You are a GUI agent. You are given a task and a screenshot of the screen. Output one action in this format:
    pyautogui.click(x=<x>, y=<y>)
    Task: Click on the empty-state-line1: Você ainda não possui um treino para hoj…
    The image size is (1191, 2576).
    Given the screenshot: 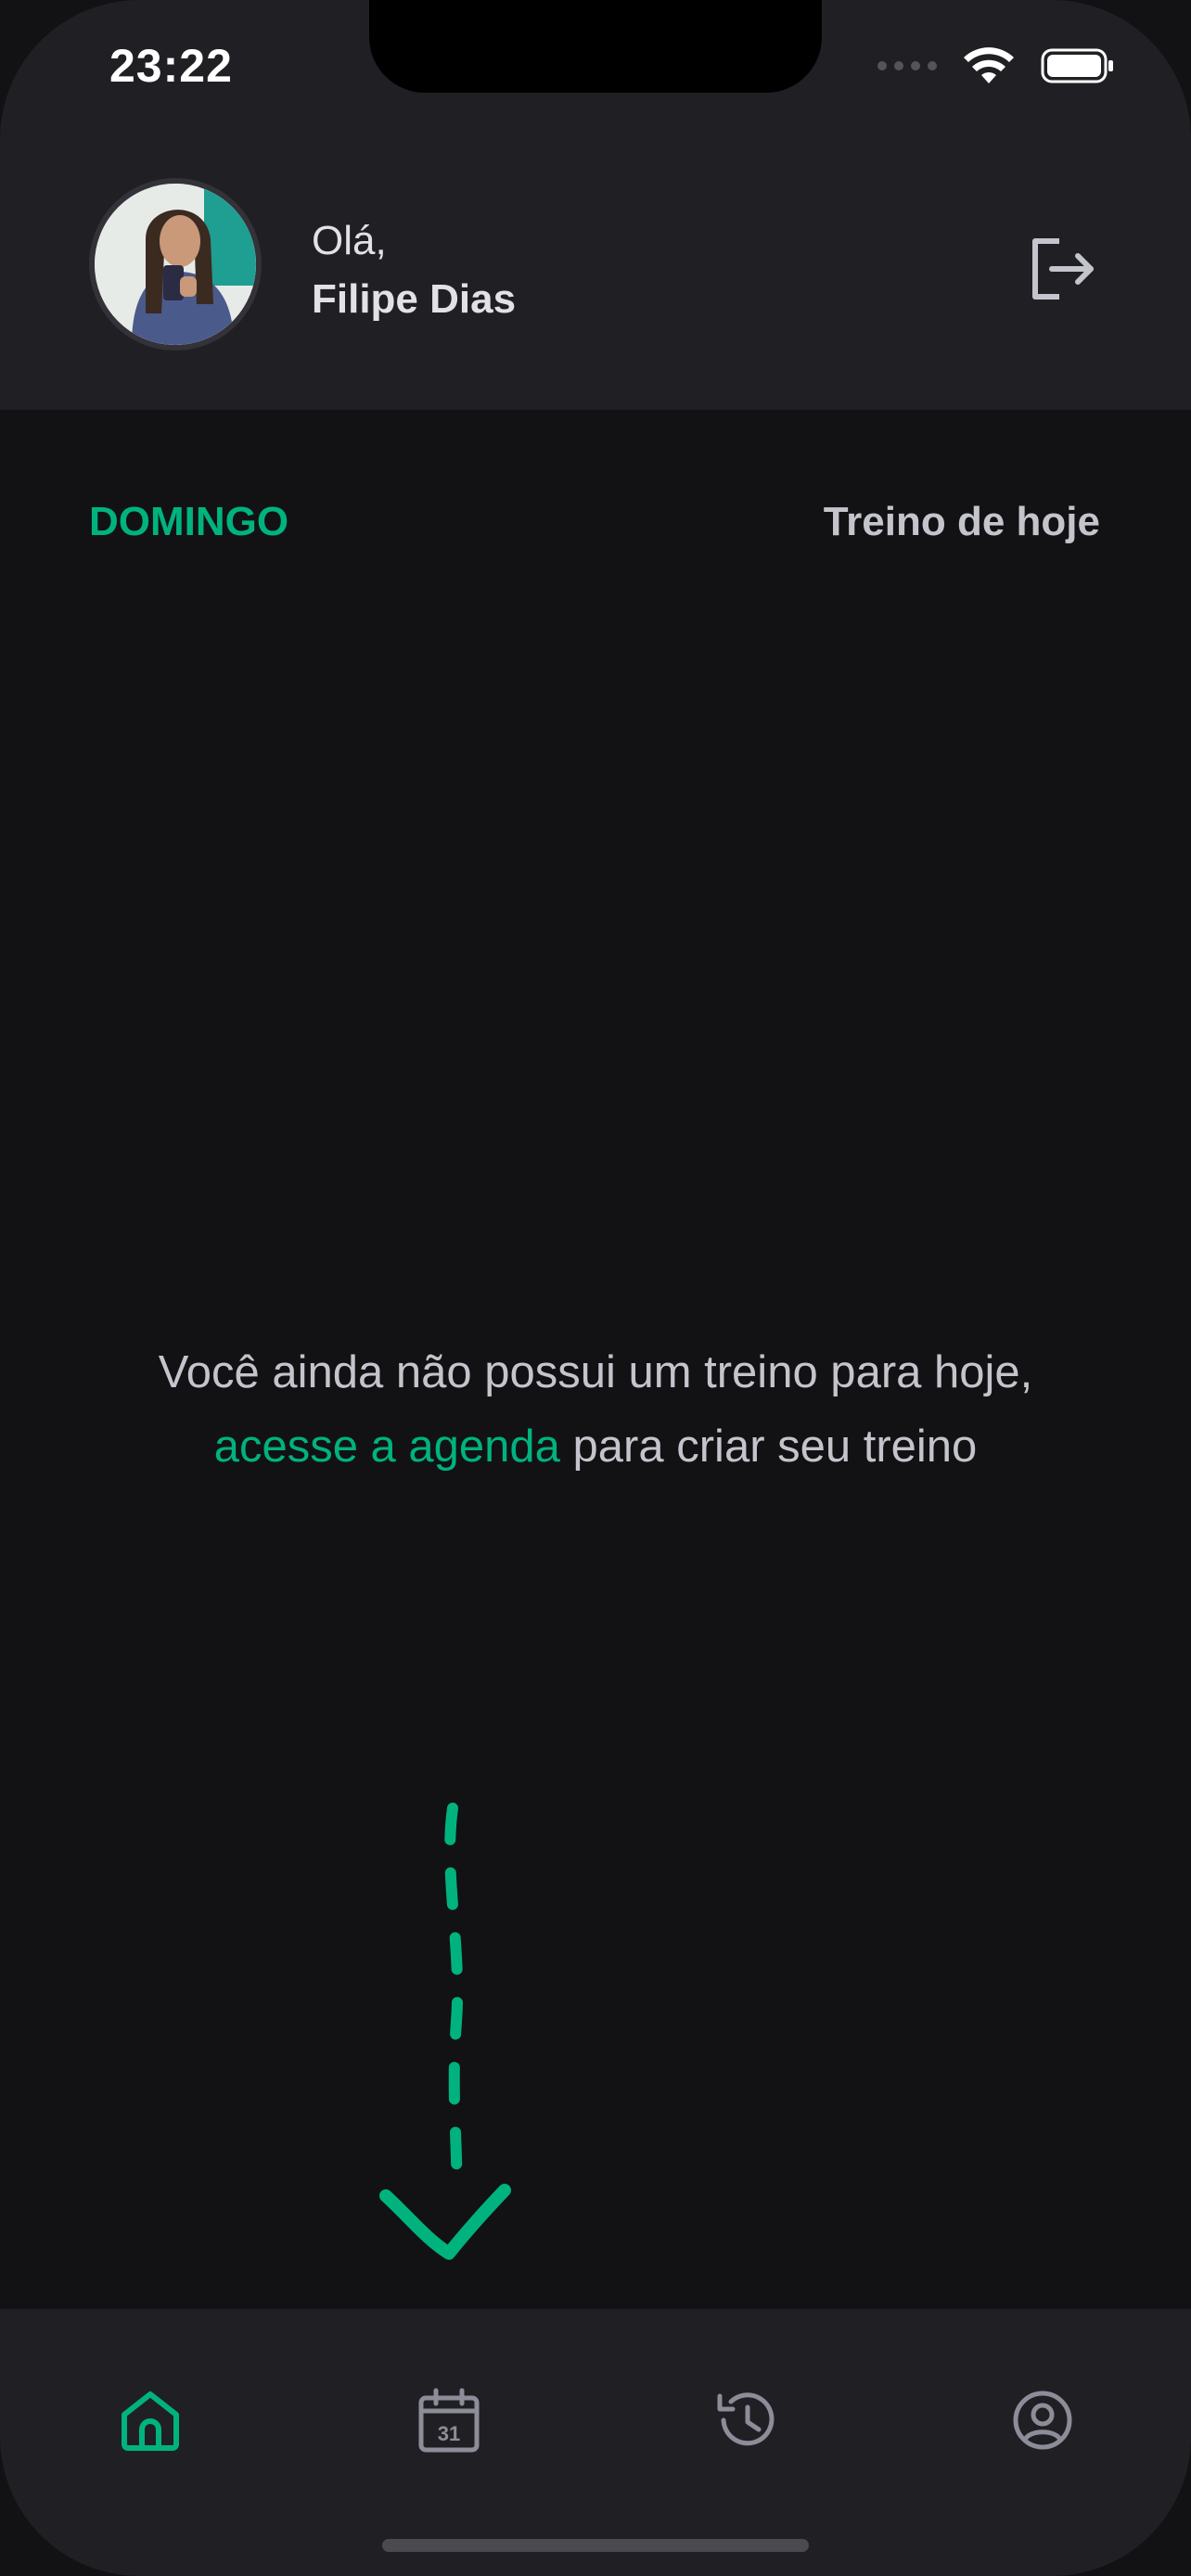 What is the action you would take?
    pyautogui.click(x=595, y=1372)
    